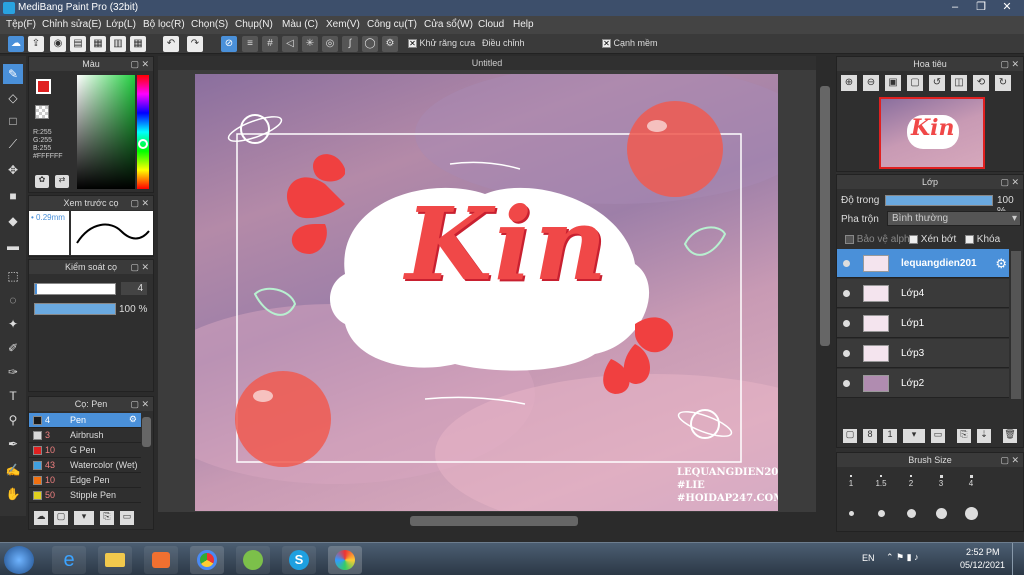 This screenshot has width=1024, height=575. What do you see at coordinates (1010, 436) in the screenshot?
I see `delete-layer-icon: 🗑` at bounding box center [1010, 436].